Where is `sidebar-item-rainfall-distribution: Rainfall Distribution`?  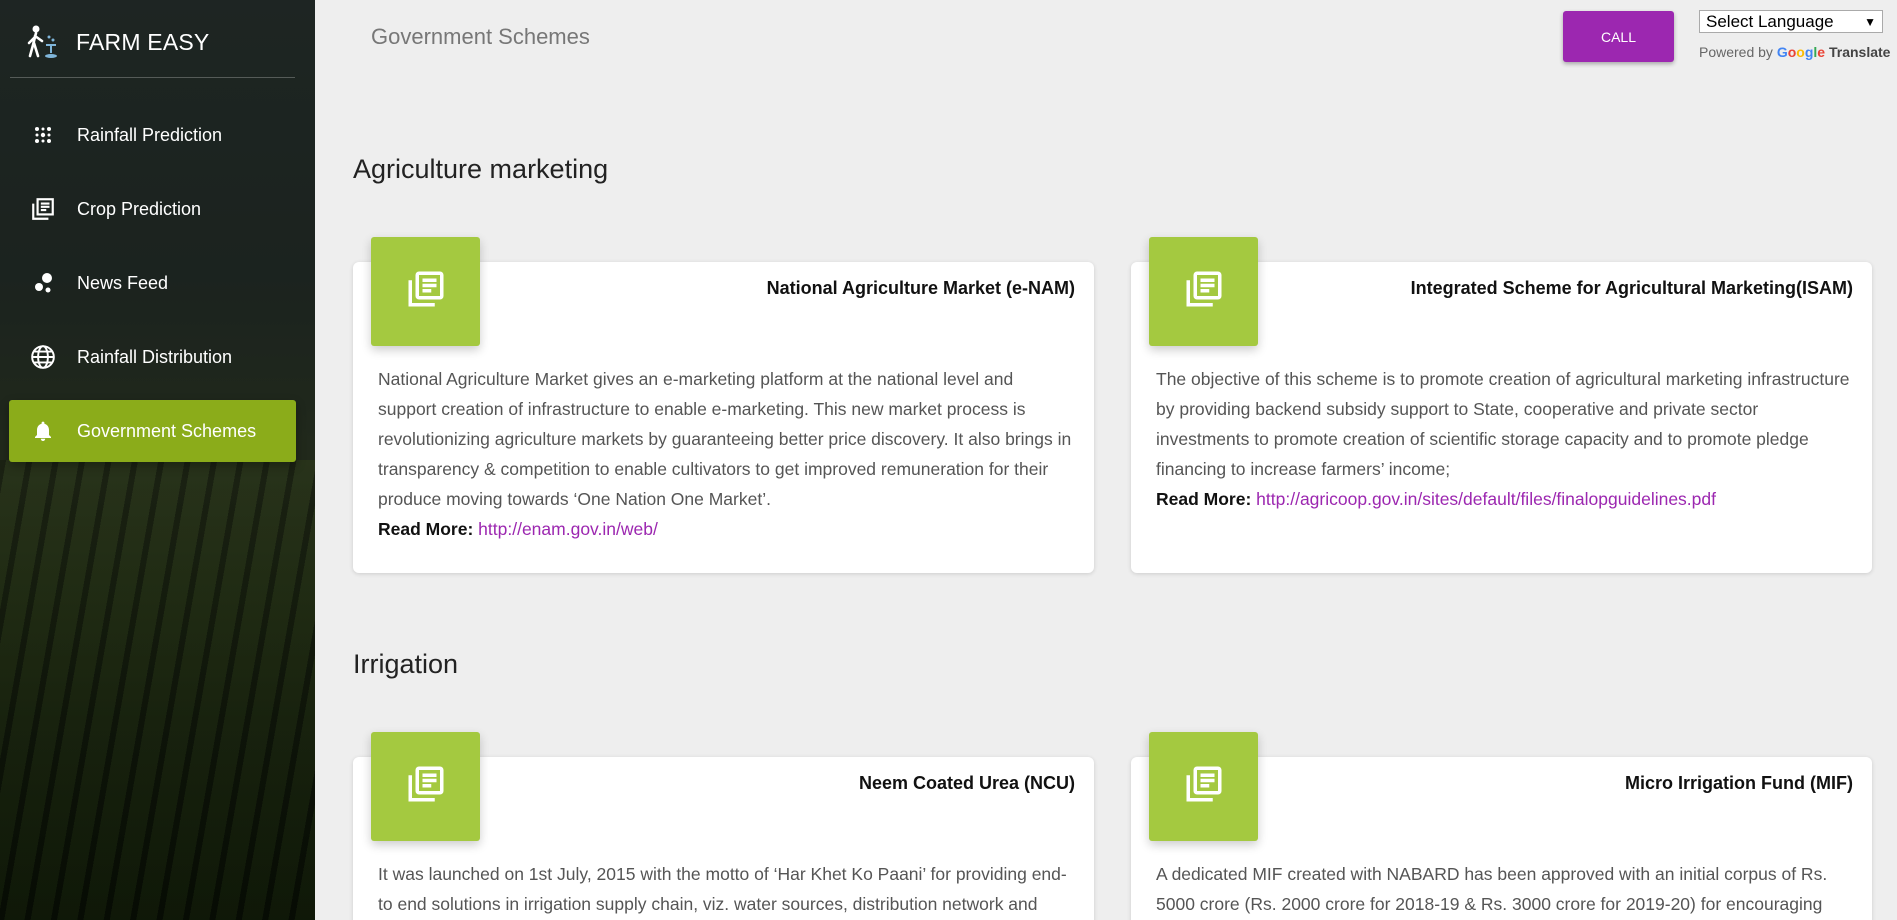 sidebar-item-rainfall-distribution: Rainfall Distribution is located at coordinates (152, 357).